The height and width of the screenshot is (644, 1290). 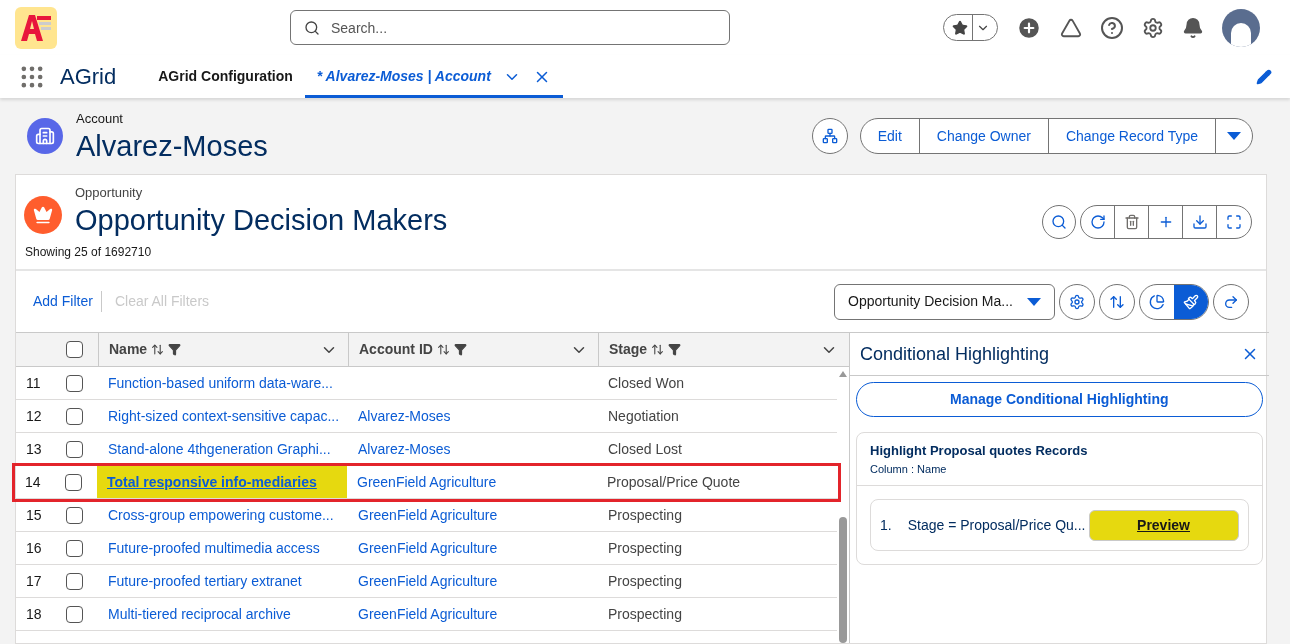 What do you see at coordinates (843, 580) in the screenshot?
I see `scrollbar-thumb` at bounding box center [843, 580].